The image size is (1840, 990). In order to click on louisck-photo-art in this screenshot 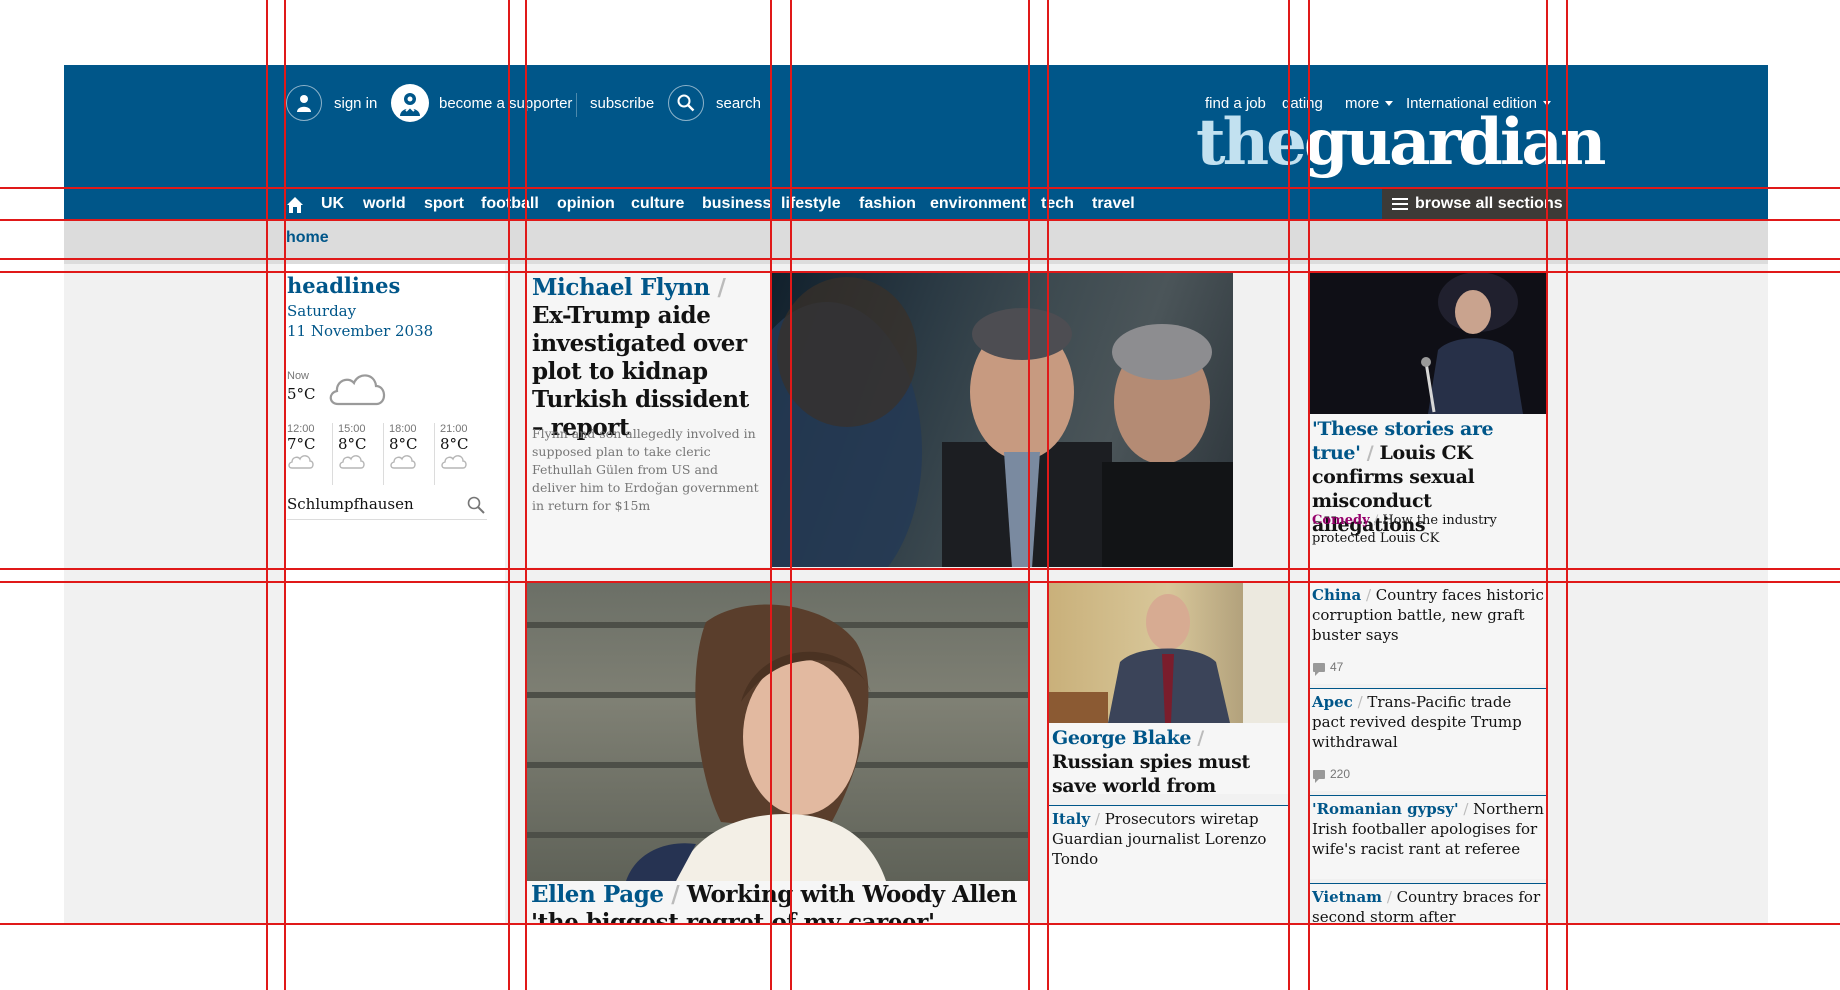, I will do `click(1472, 343)`.